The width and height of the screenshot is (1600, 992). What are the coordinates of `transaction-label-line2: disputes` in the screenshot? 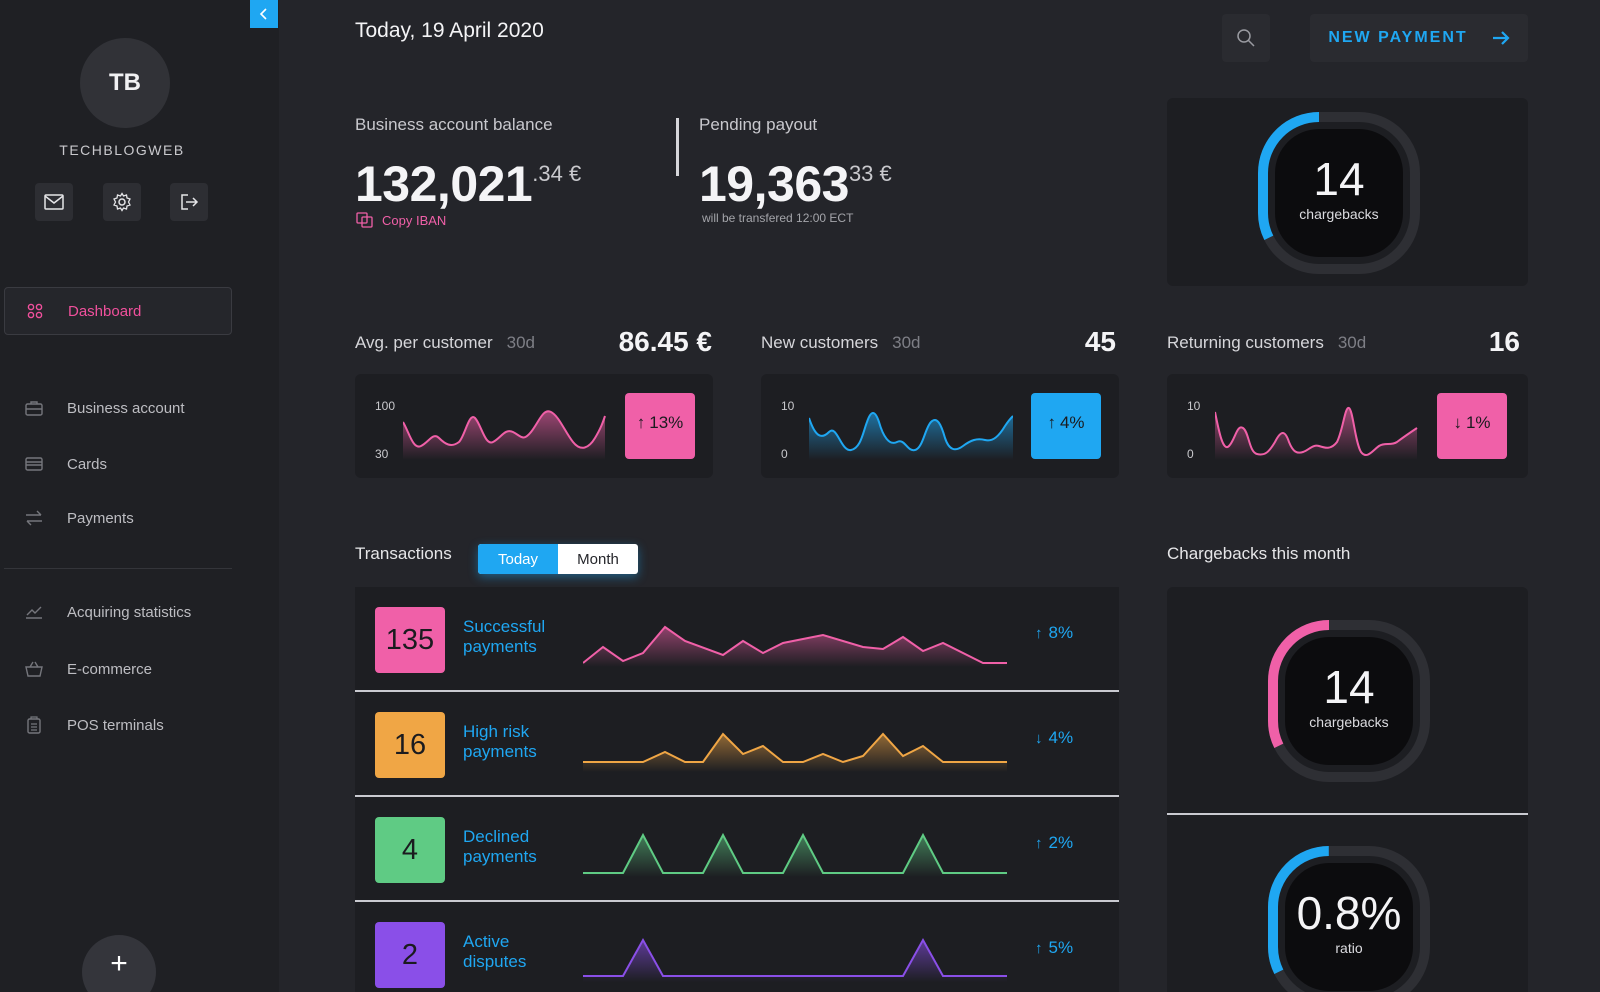 It's located at (495, 961).